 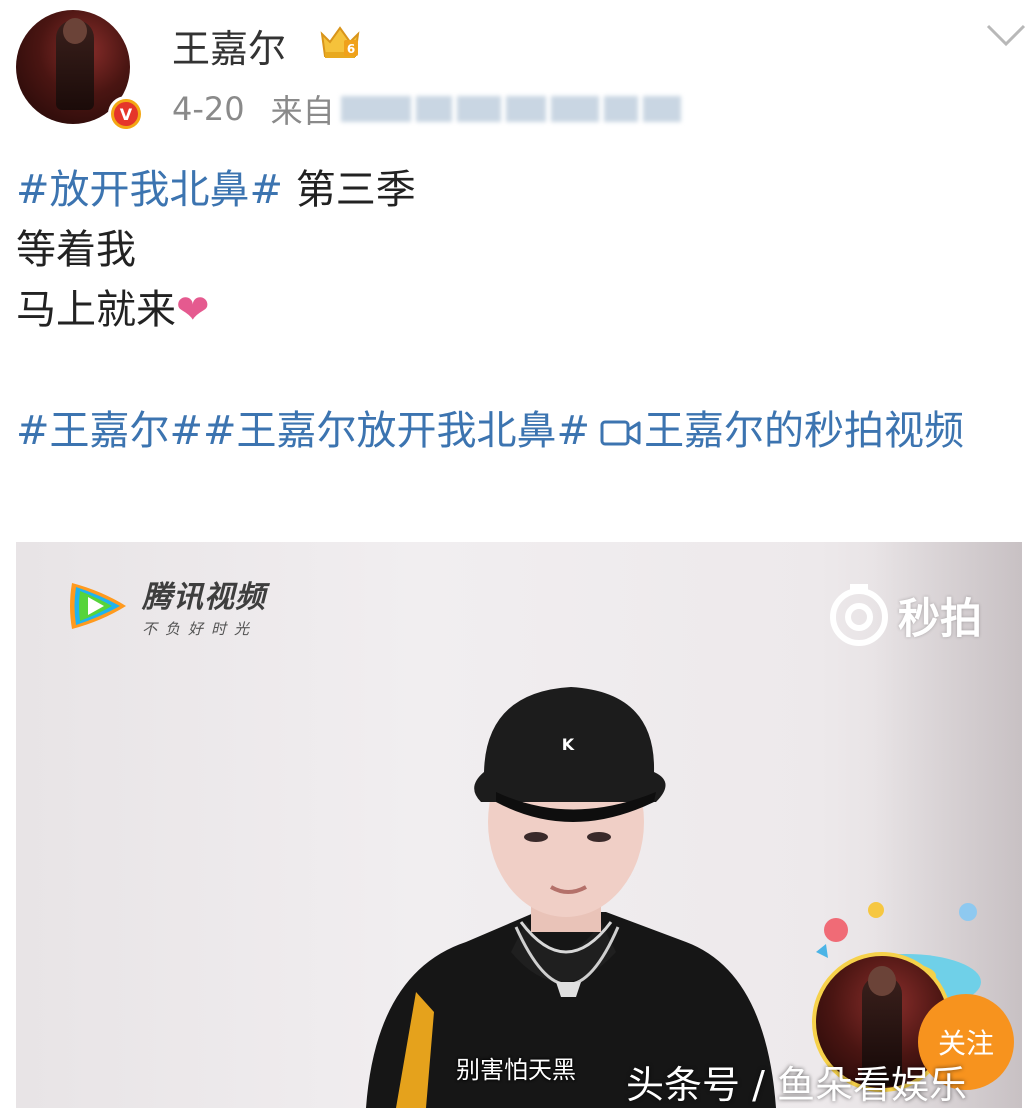 I want to click on miaopai-label: 秒拍, so click(x=939, y=618).